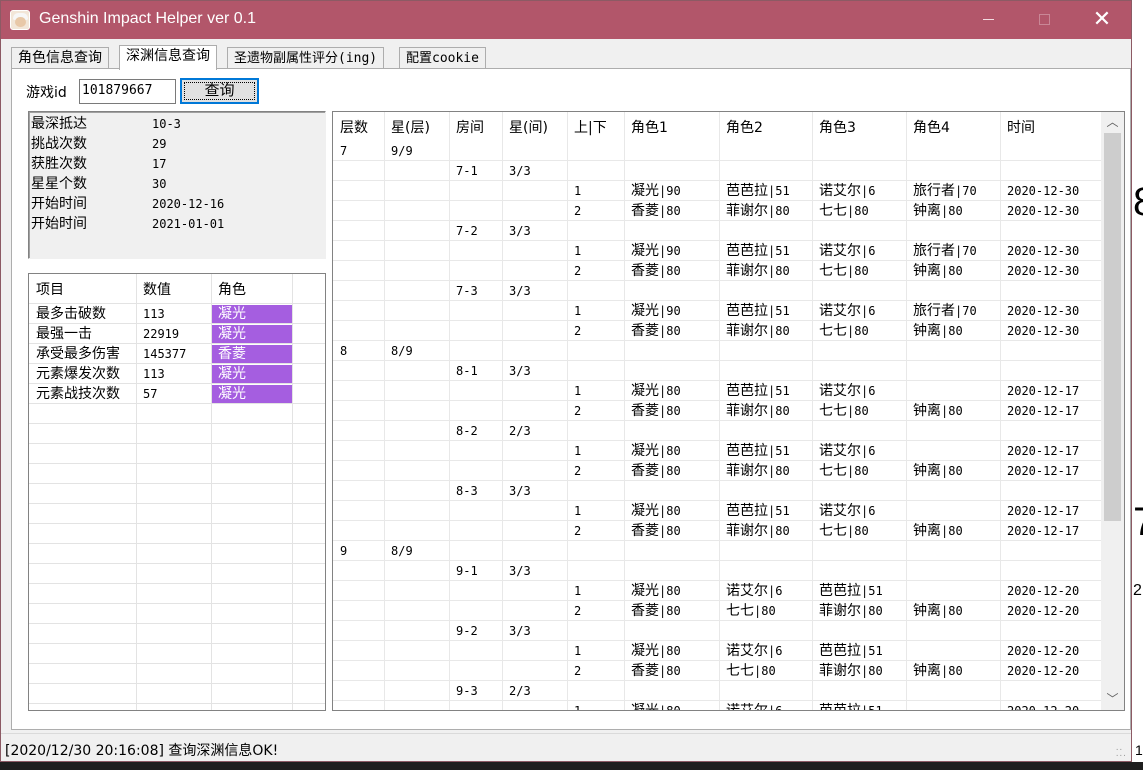 This screenshot has height=770, width=1143. I want to click on scrollbar-thumb, so click(1112, 327).